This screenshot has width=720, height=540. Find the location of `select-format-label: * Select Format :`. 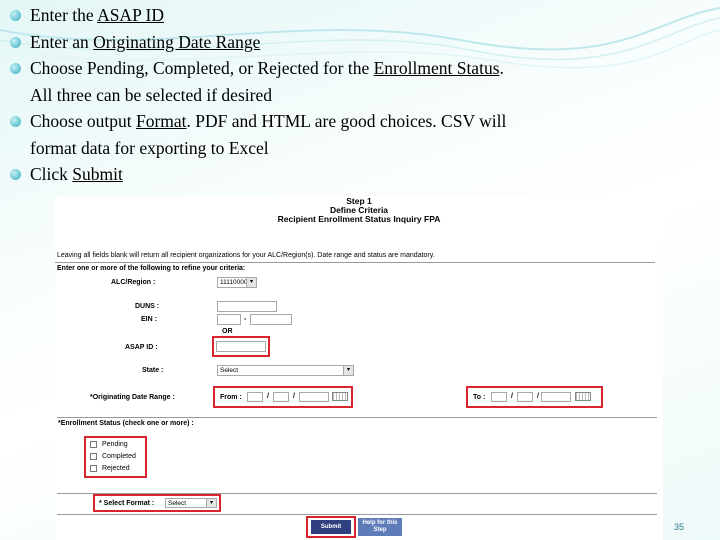

select-format-label: * Select Format : is located at coordinates (127, 503).